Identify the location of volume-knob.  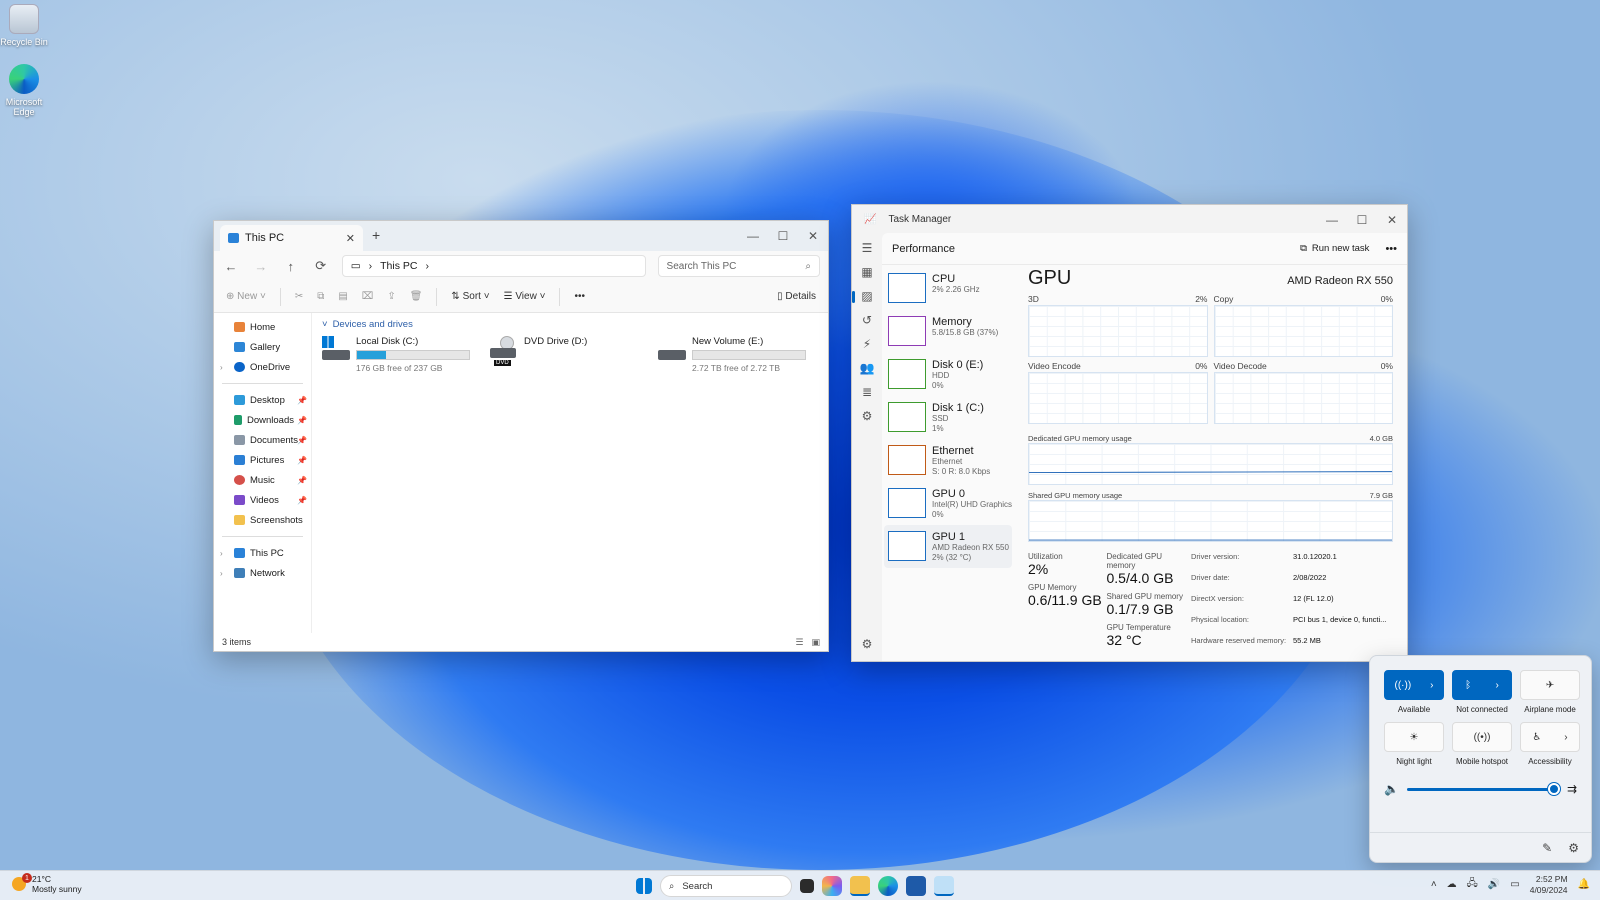
(1554, 788).